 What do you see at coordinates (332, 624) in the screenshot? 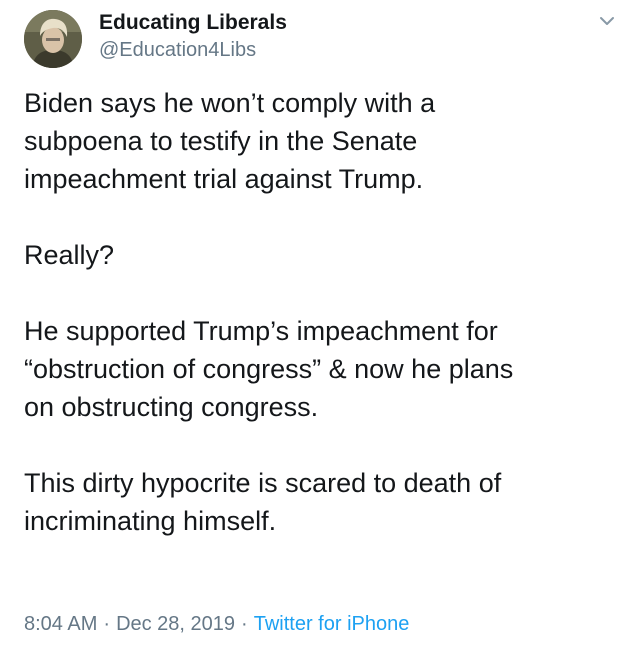
I see `tweet-source-link: Twitter for iPhone` at bounding box center [332, 624].